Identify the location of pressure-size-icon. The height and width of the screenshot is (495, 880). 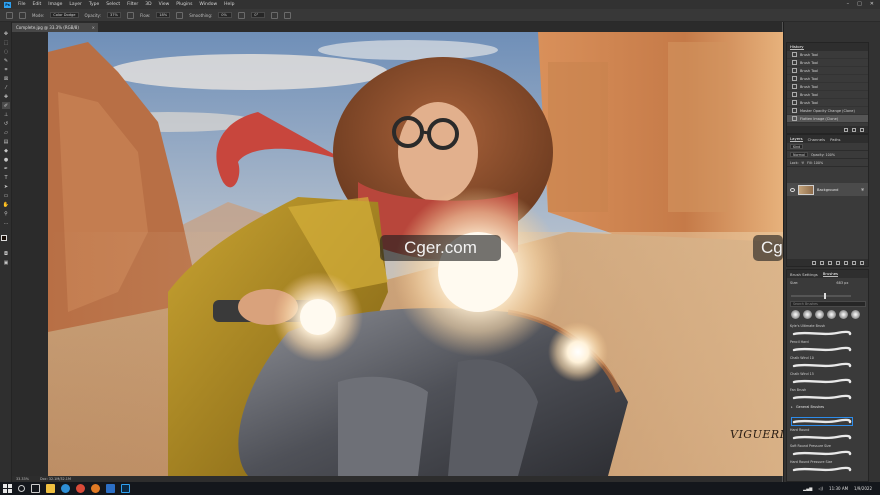
(275, 15).